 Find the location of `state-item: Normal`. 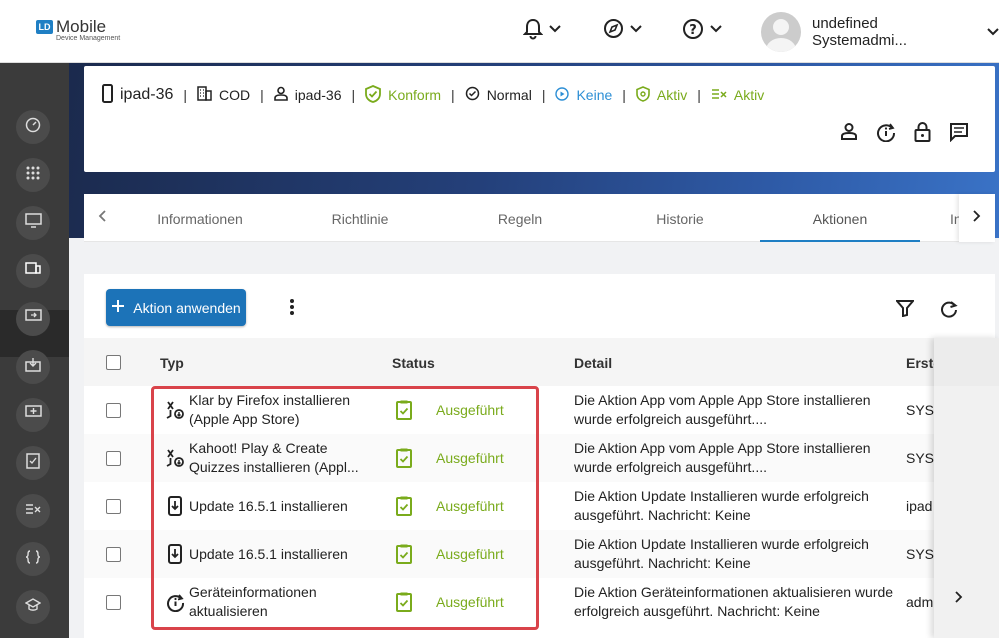

state-item: Normal is located at coordinates (498, 95).